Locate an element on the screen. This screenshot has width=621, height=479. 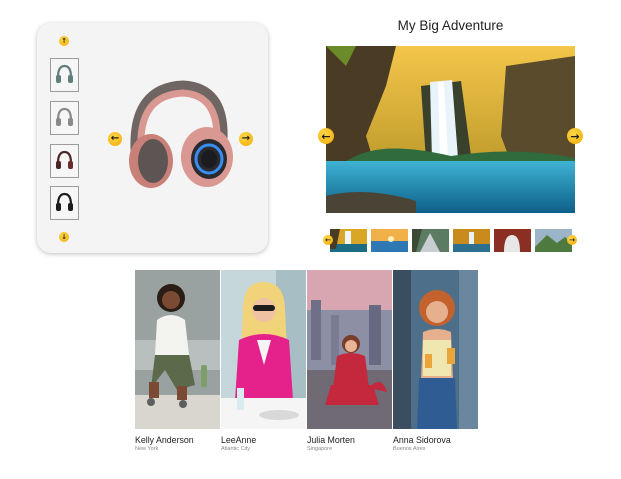
headphones-dark-red-icon is located at coordinates (64, 159).